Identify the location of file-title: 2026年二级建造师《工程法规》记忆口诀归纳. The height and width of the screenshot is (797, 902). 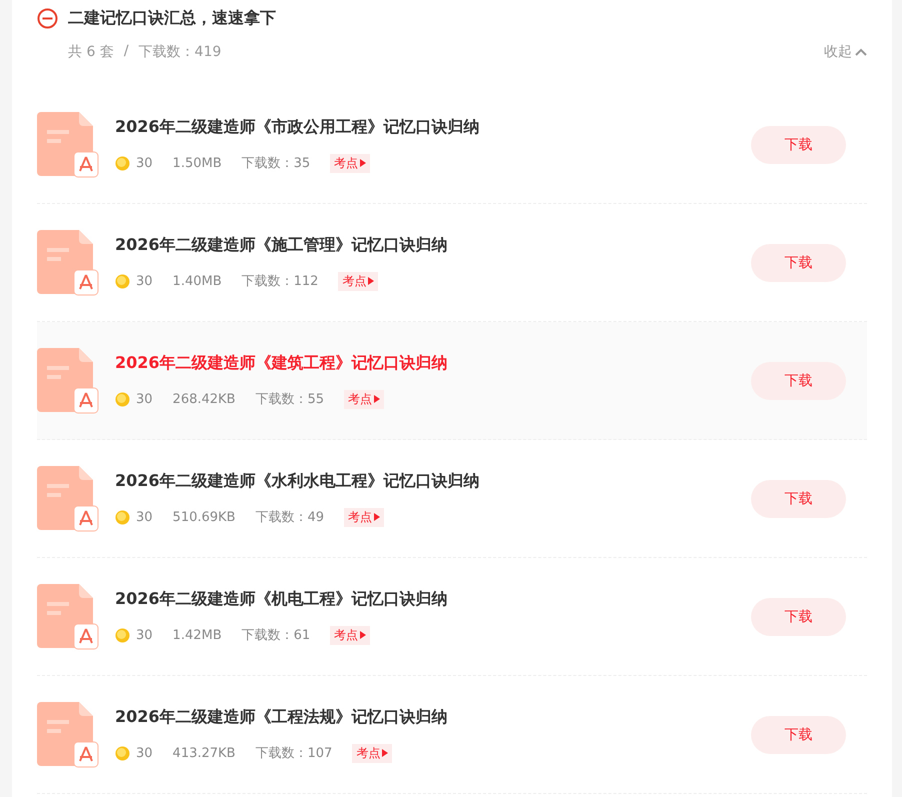
(433, 717).